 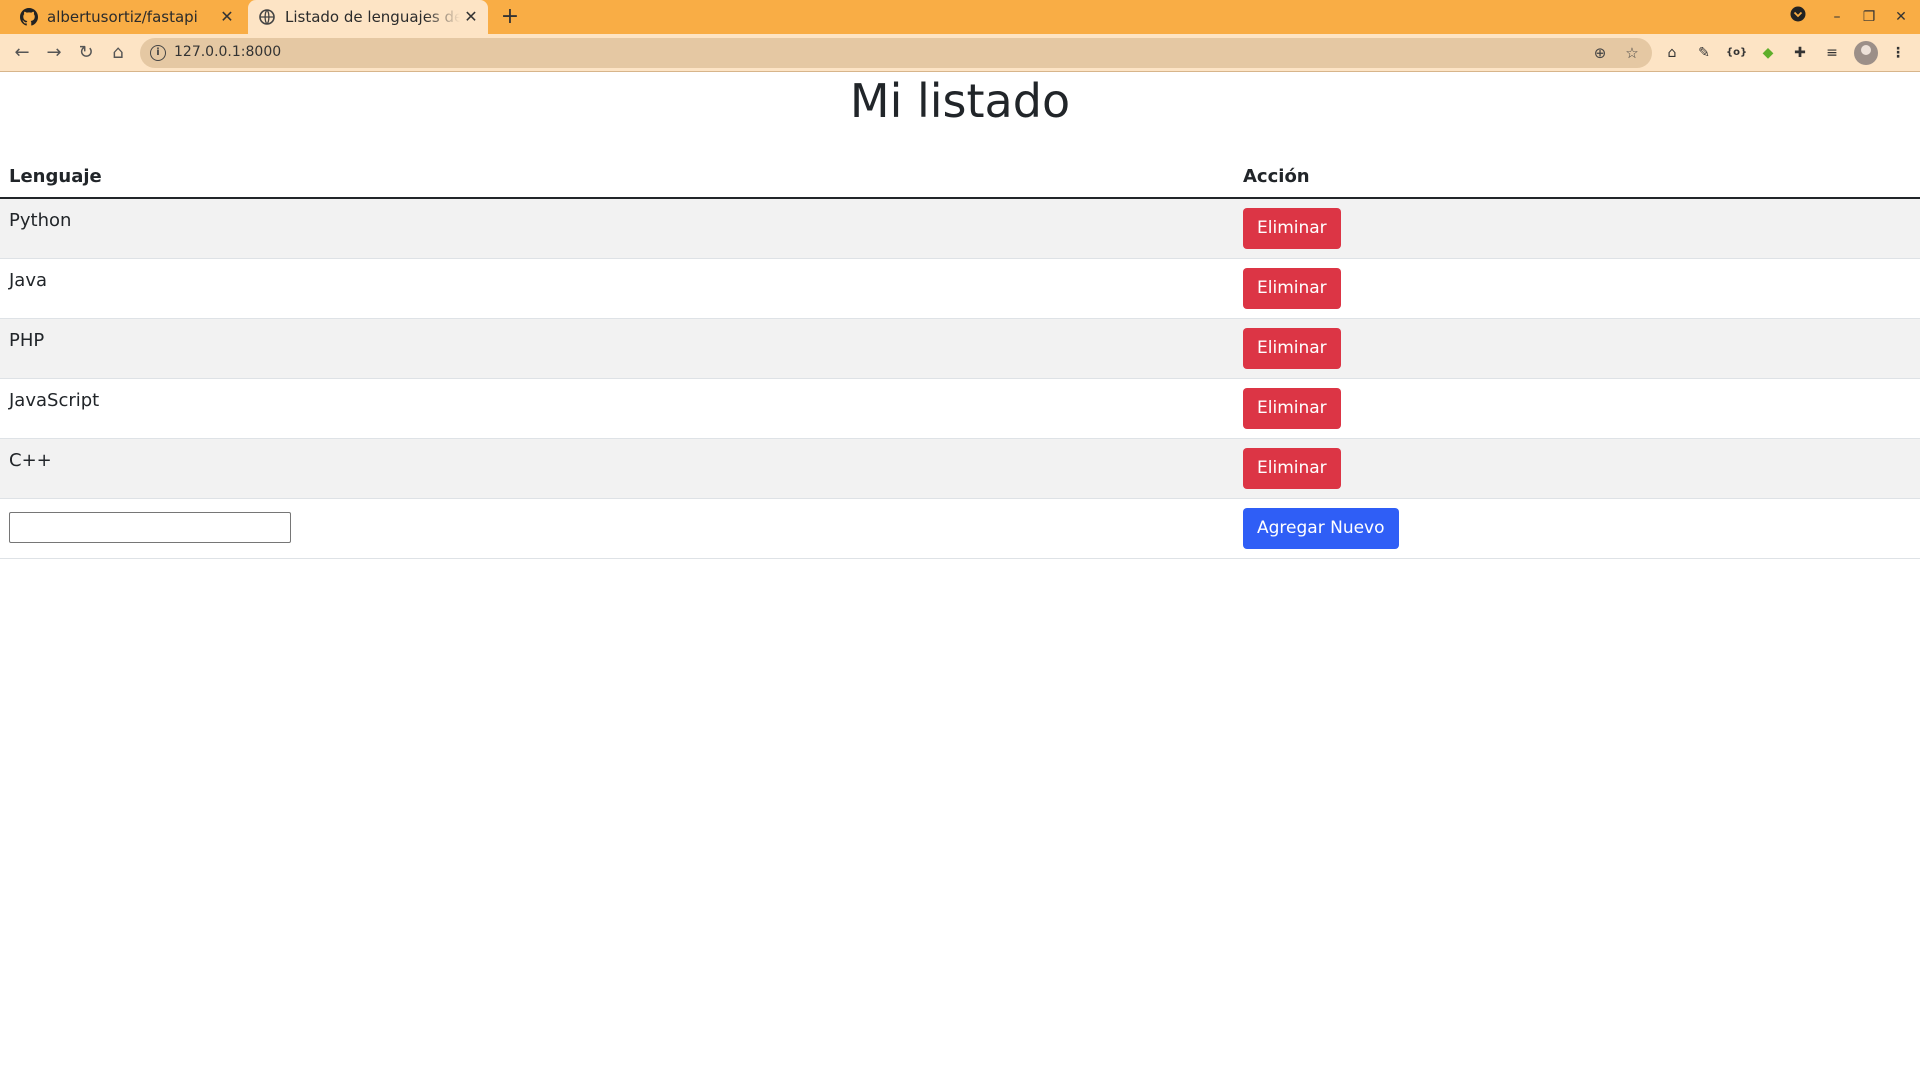 I want to click on extension-icon: ⌂, so click(x=1672, y=53).